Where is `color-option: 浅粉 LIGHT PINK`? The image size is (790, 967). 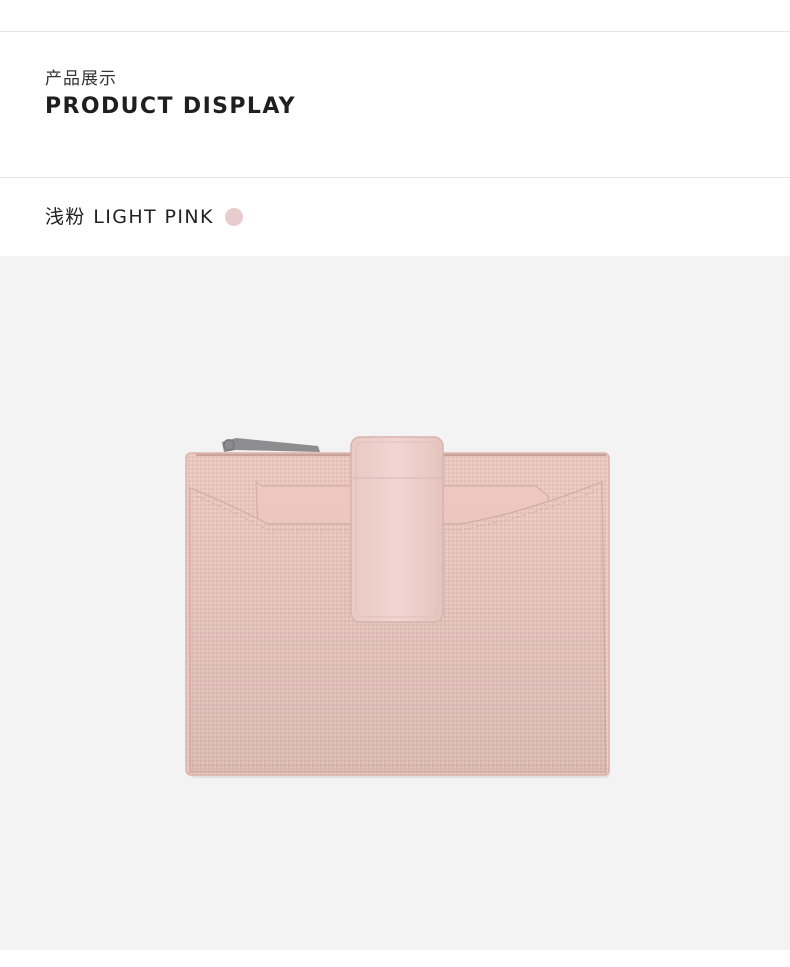 color-option: 浅粉 LIGHT PINK is located at coordinates (144, 217).